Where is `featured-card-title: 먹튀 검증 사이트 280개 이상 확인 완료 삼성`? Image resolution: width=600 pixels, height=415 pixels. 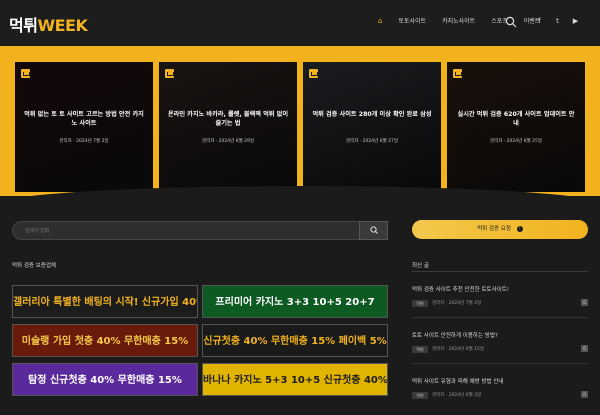
featured-card-title: 먹튀 검증 사이트 280개 이상 확인 완료 삼성 is located at coordinates (372, 114).